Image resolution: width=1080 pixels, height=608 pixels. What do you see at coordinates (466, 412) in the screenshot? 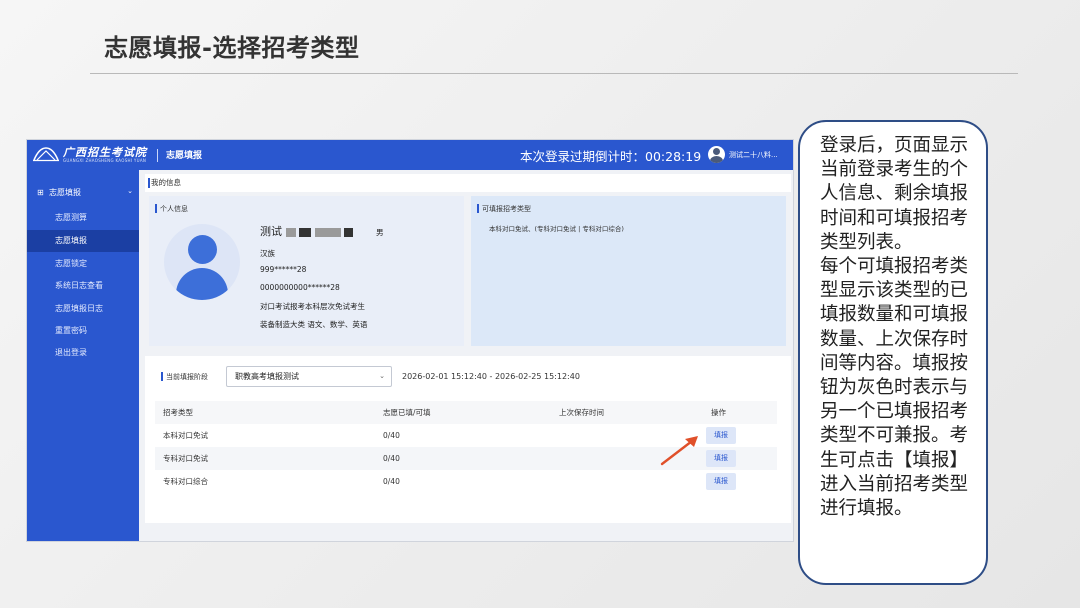
I see `table-header-row: 招考类型 志愿已填/可填 上次保存时间 操作` at bounding box center [466, 412].